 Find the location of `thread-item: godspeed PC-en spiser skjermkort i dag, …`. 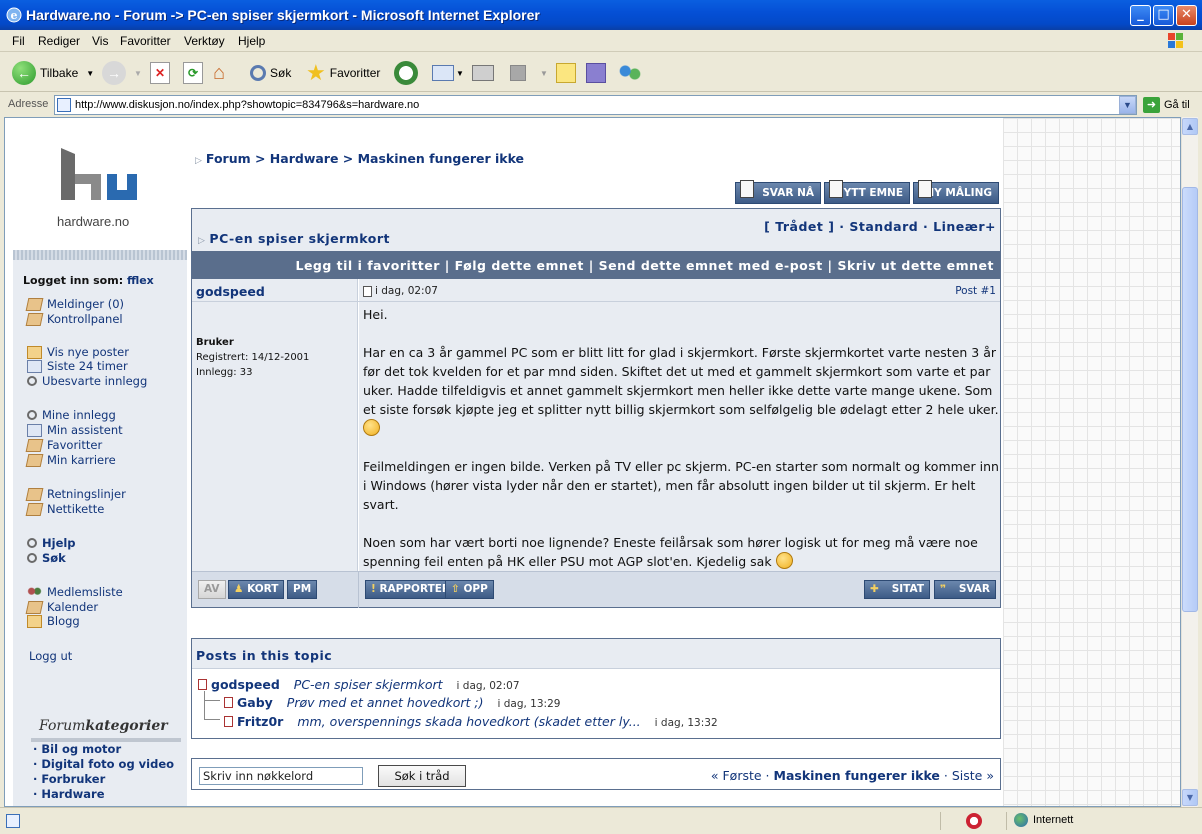

thread-item: godspeed PC-en spiser skjermkort i dag, … is located at coordinates (359, 684).